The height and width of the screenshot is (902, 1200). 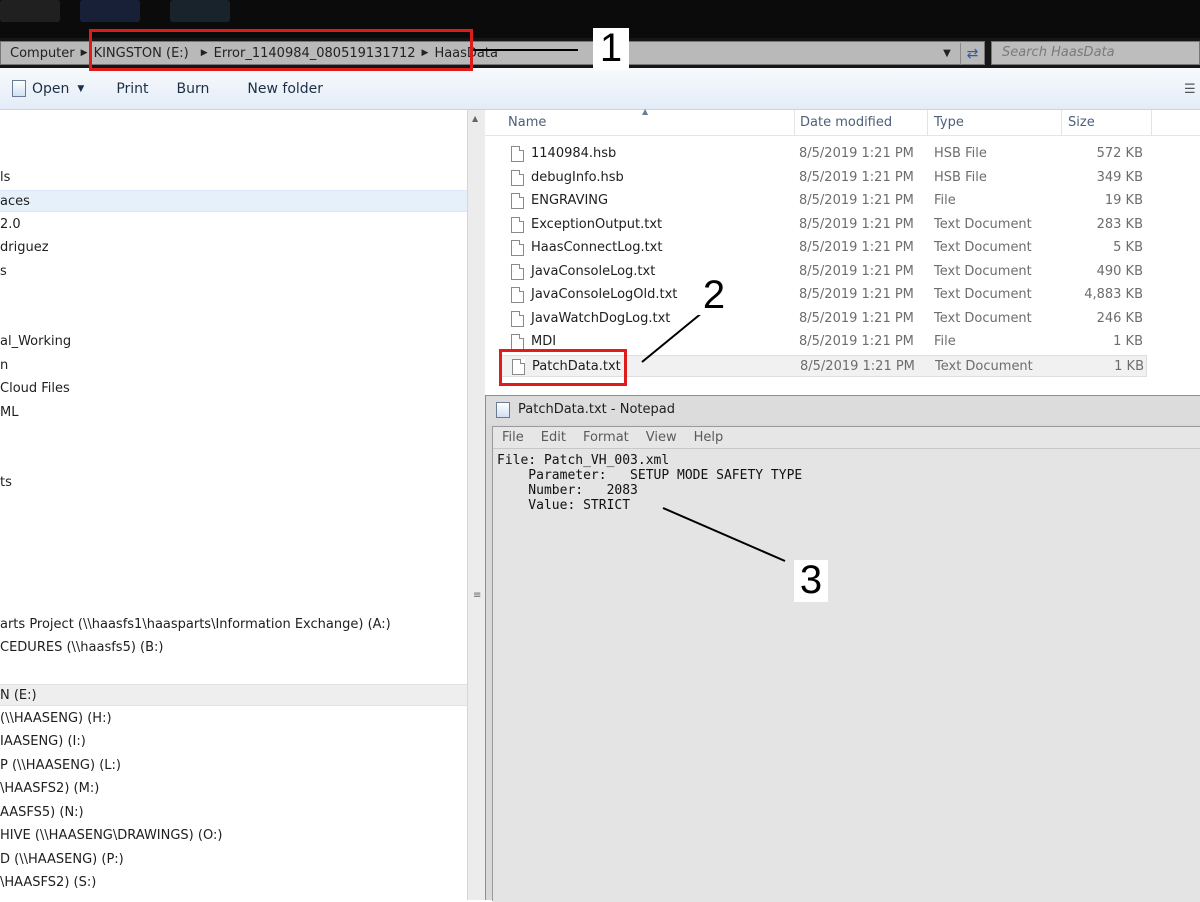 I want to click on new-folder-button: New folder, so click(x=285, y=89).